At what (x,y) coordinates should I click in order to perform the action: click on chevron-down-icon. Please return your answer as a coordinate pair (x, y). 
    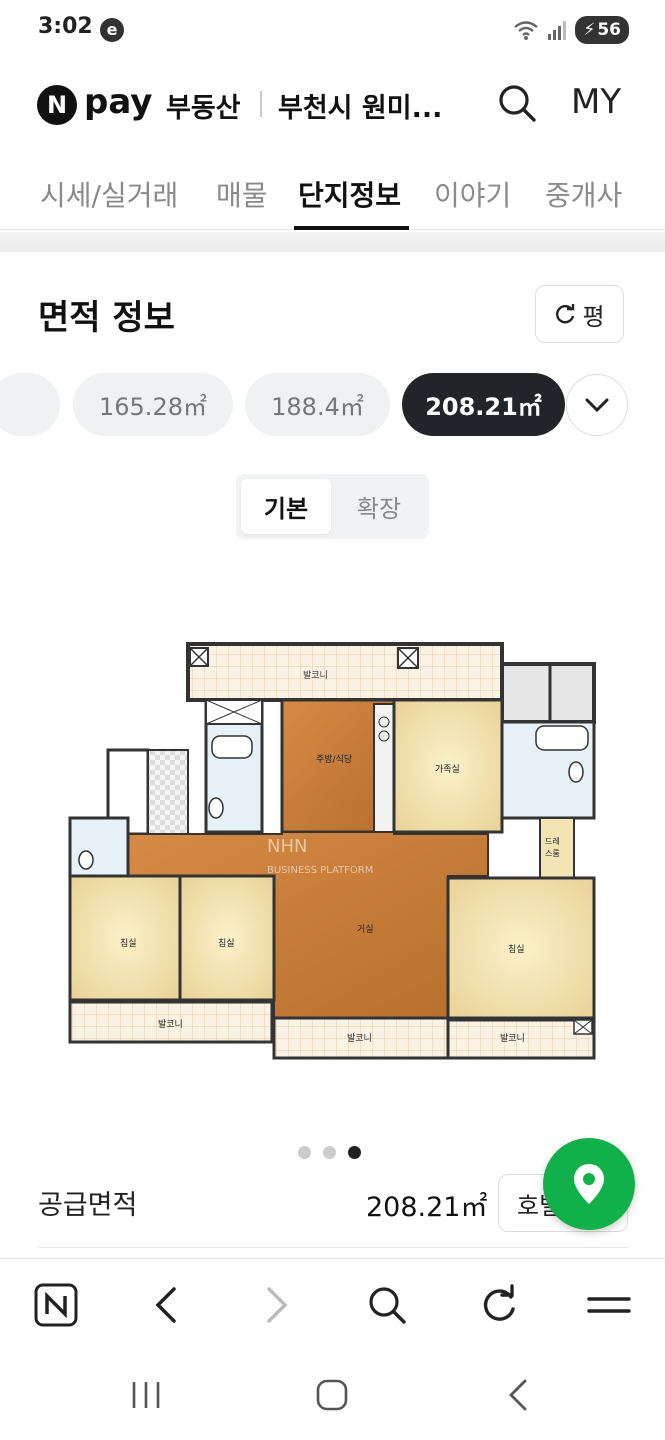
    Looking at the image, I should click on (597, 405).